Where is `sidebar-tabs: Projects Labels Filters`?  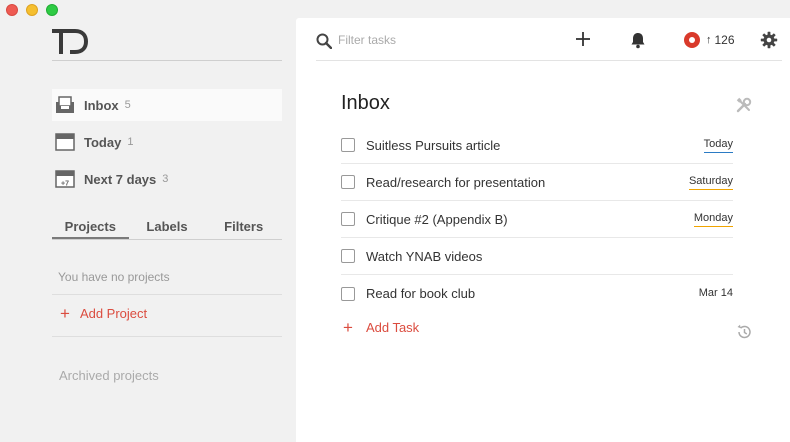
sidebar-tabs: Projects Labels Filters is located at coordinates (167, 227).